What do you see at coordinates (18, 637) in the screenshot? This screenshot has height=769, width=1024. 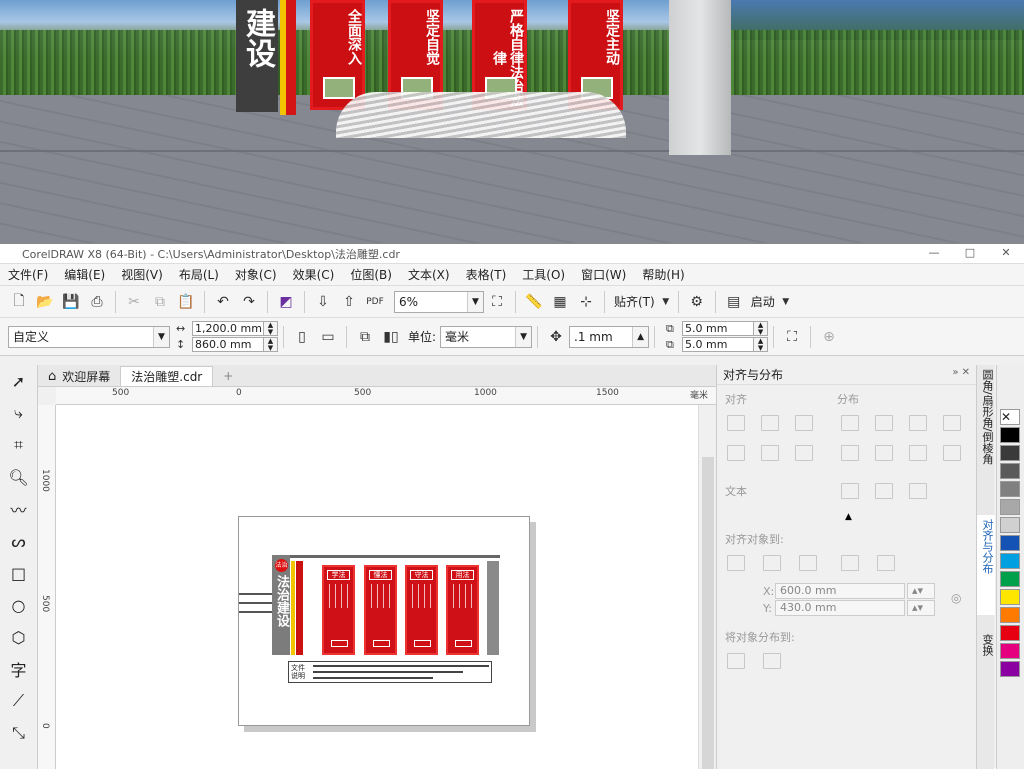 I see `polygon-tool-icon: ⬡` at bounding box center [18, 637].